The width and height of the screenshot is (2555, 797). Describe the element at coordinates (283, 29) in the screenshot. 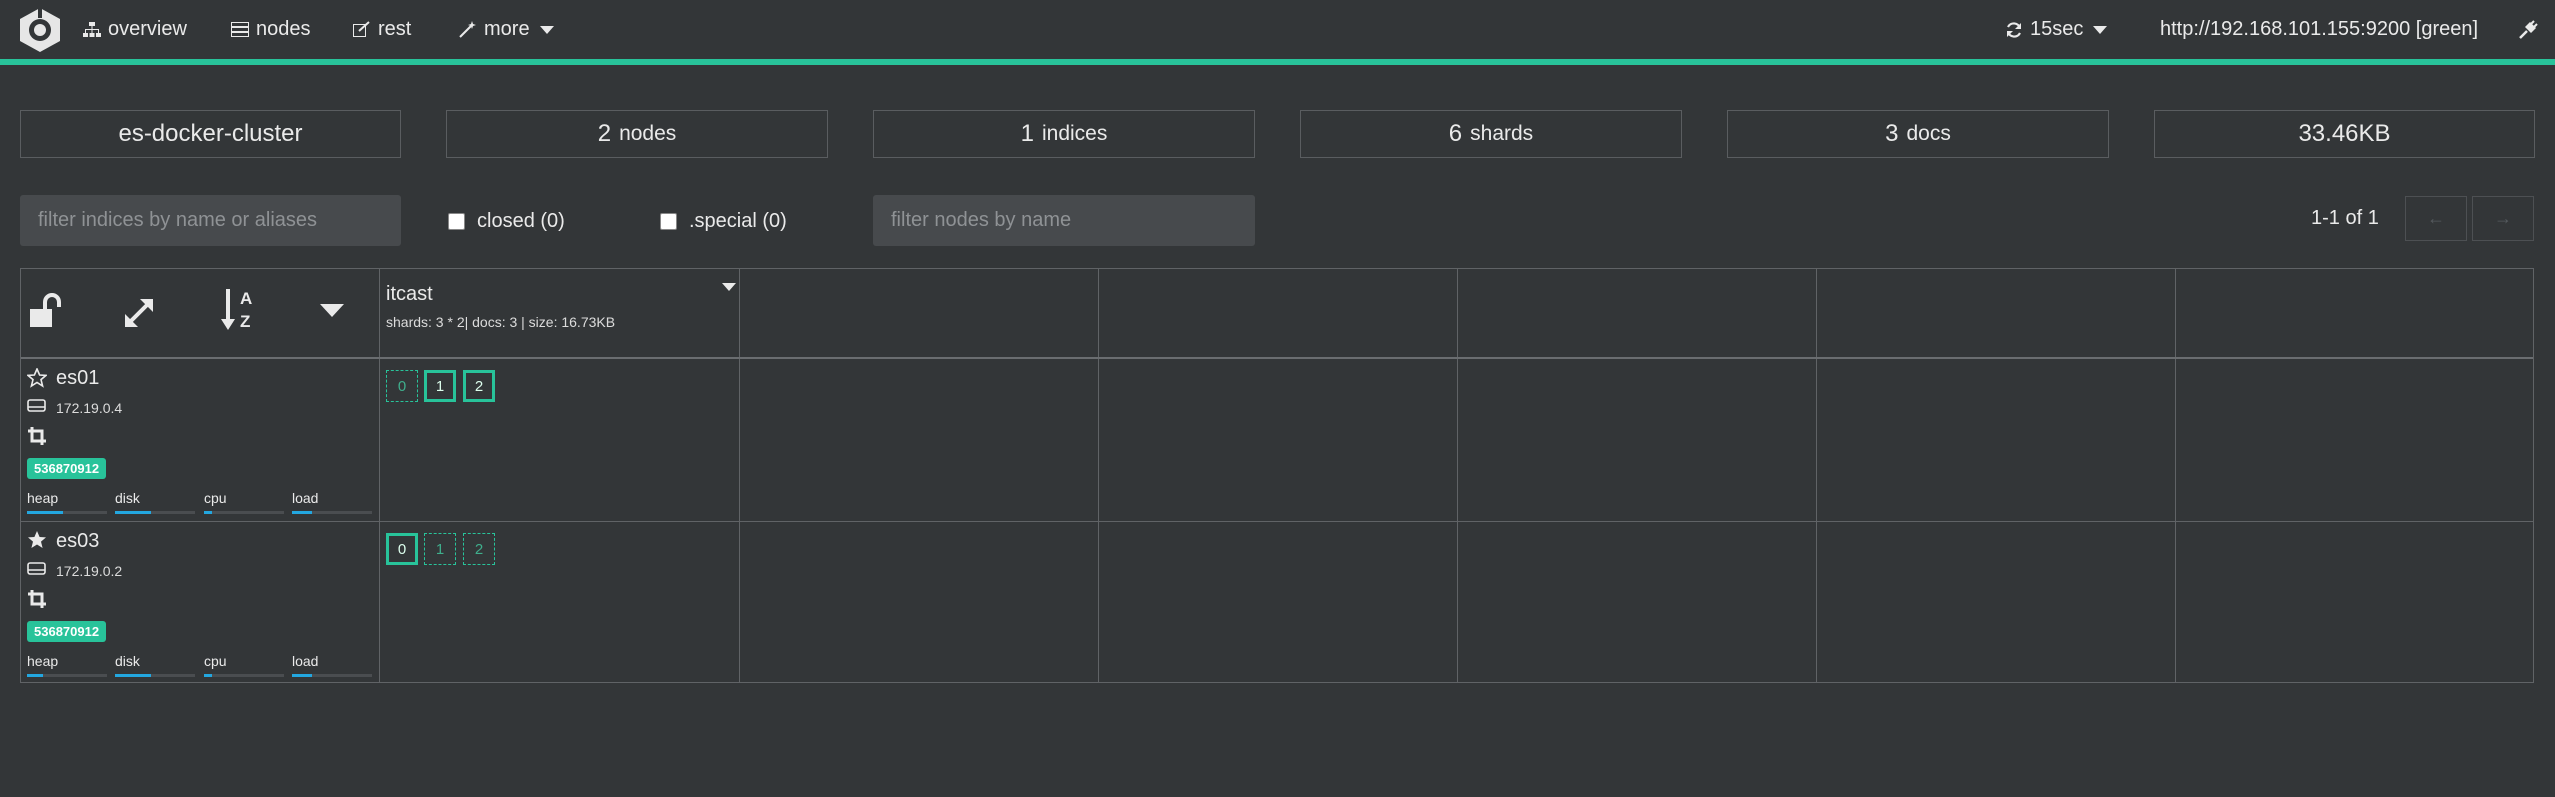

I see `nav-nodes-label: nodes` at that location.